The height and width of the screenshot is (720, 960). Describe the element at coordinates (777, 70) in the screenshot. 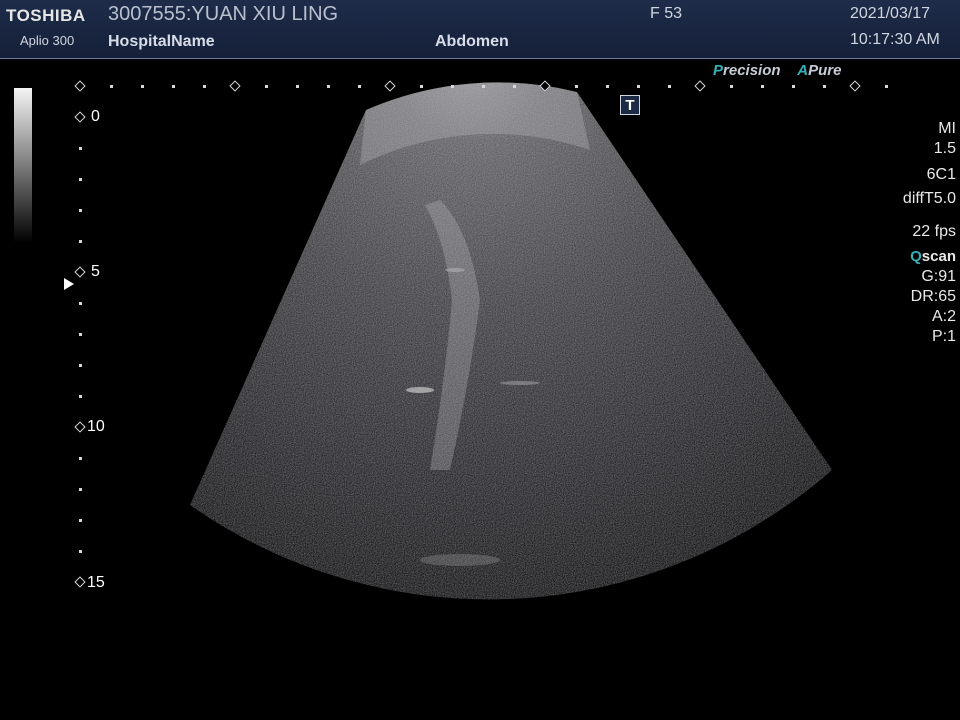

I see `precision-apure-badge: Precision APure` at that location.